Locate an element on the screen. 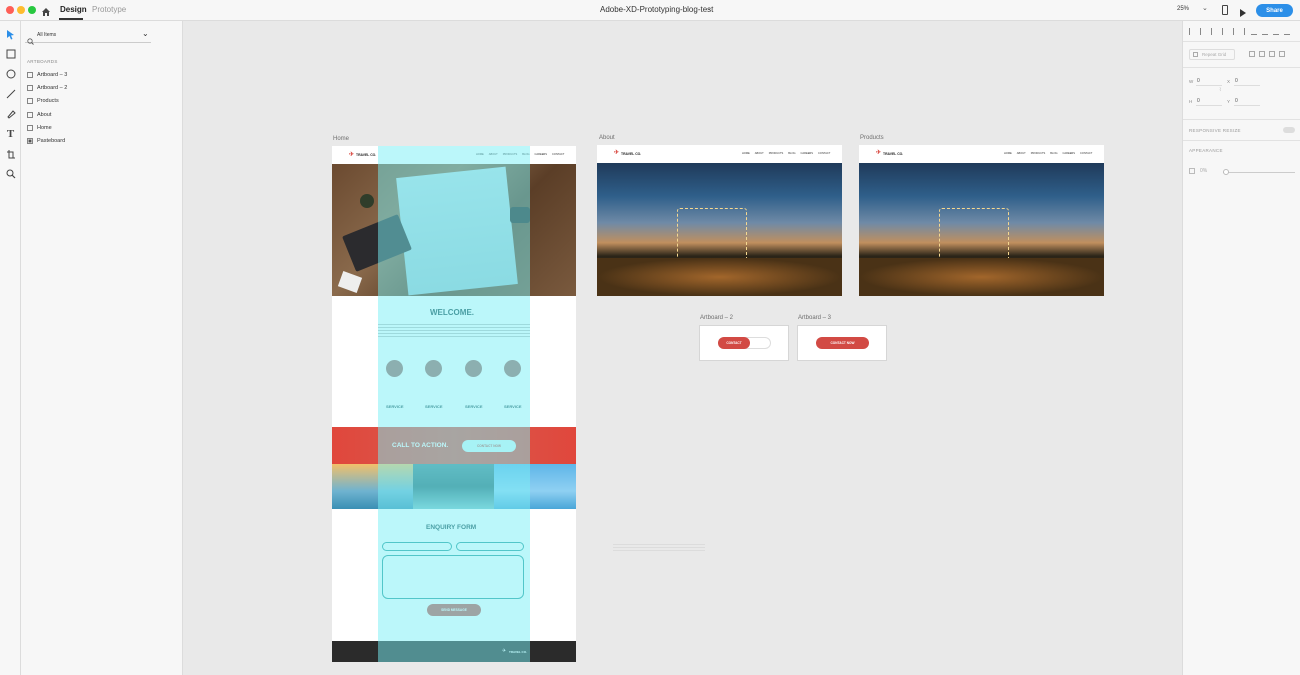 Image resolution: width=1300 pixels, height=675 pixels. opacity-value: 0% is located at coordinates (1203, 171).